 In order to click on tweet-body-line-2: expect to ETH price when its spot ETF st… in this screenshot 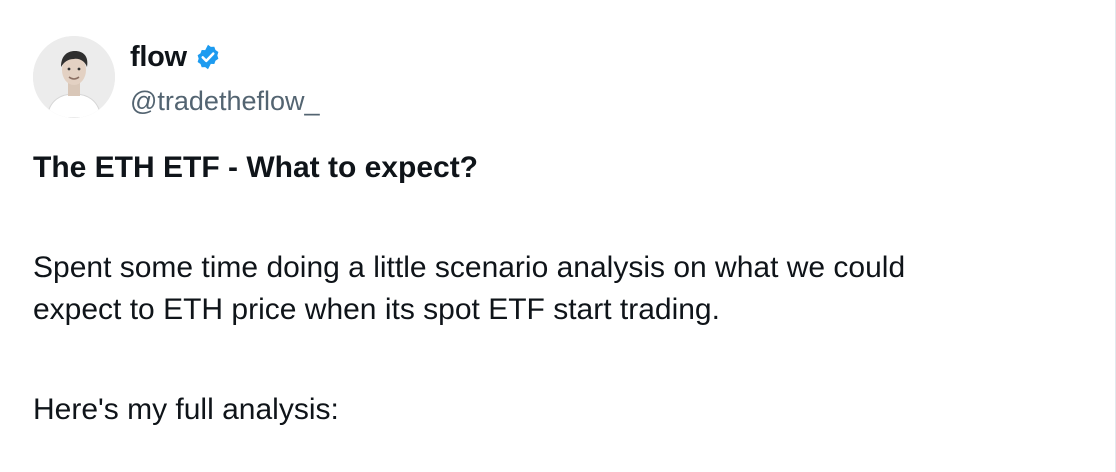, I will do `click(376, 309)`.